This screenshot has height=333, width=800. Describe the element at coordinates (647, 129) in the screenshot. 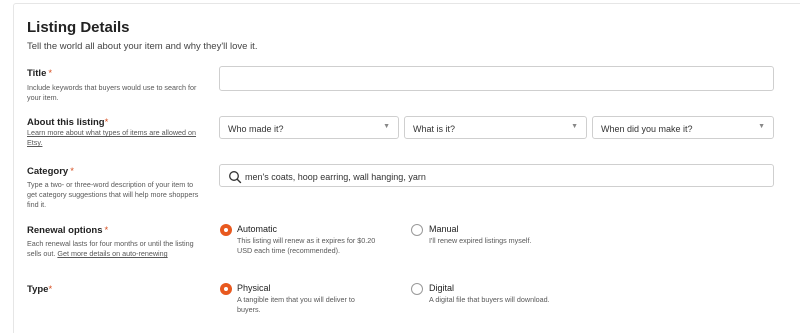

I see `when-made-value: When did you make it?` at that location.